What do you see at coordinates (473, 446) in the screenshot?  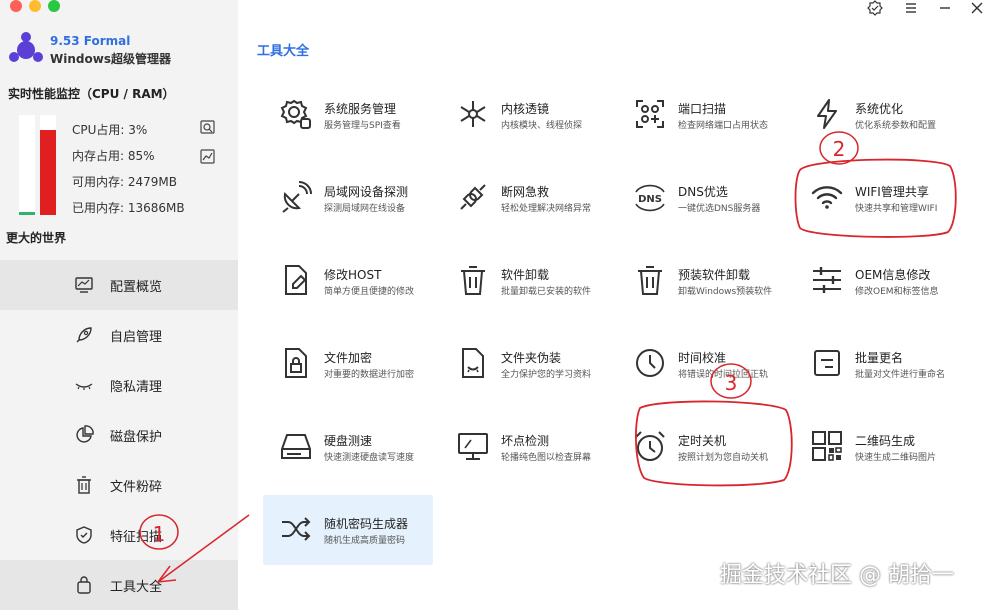 I see `monitor-icon` at bounding box center [473, 446].